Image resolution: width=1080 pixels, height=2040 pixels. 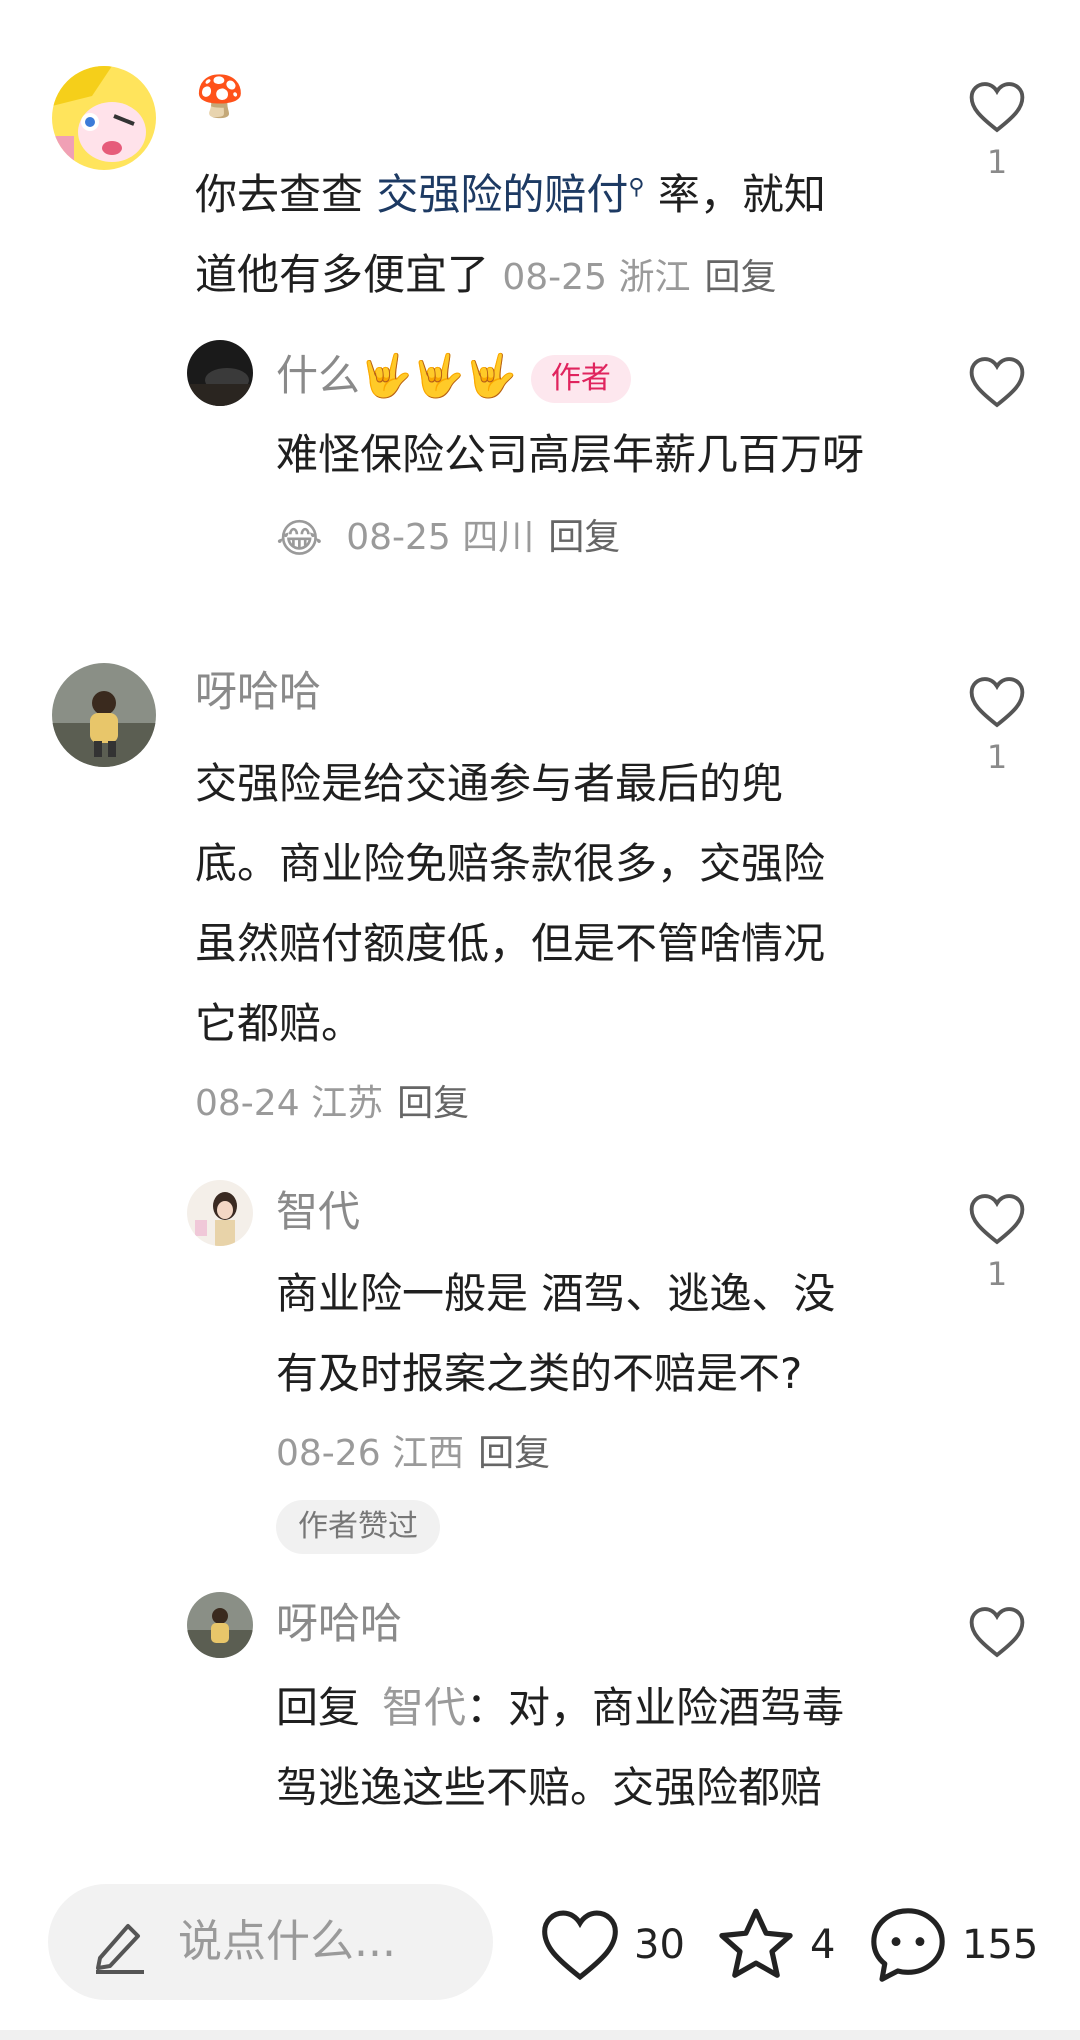 What do you see at coordinates (299, 539) in the screenshot?
I see `sticker-icon: 😂` at bounding box center [299, 539].